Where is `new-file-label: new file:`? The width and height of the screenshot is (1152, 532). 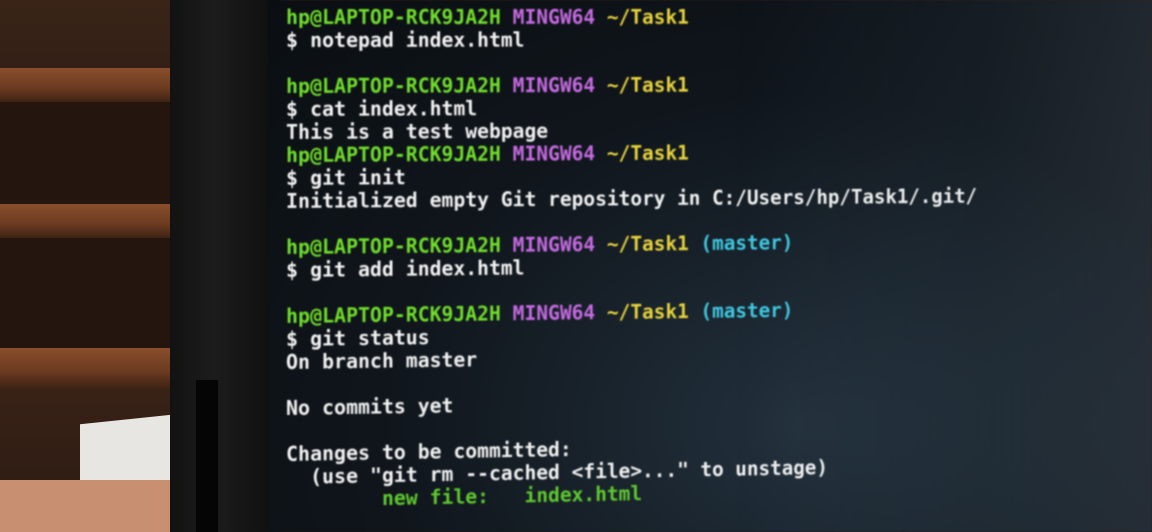
new-file-label: new file: is located at coordinates (387, 498).